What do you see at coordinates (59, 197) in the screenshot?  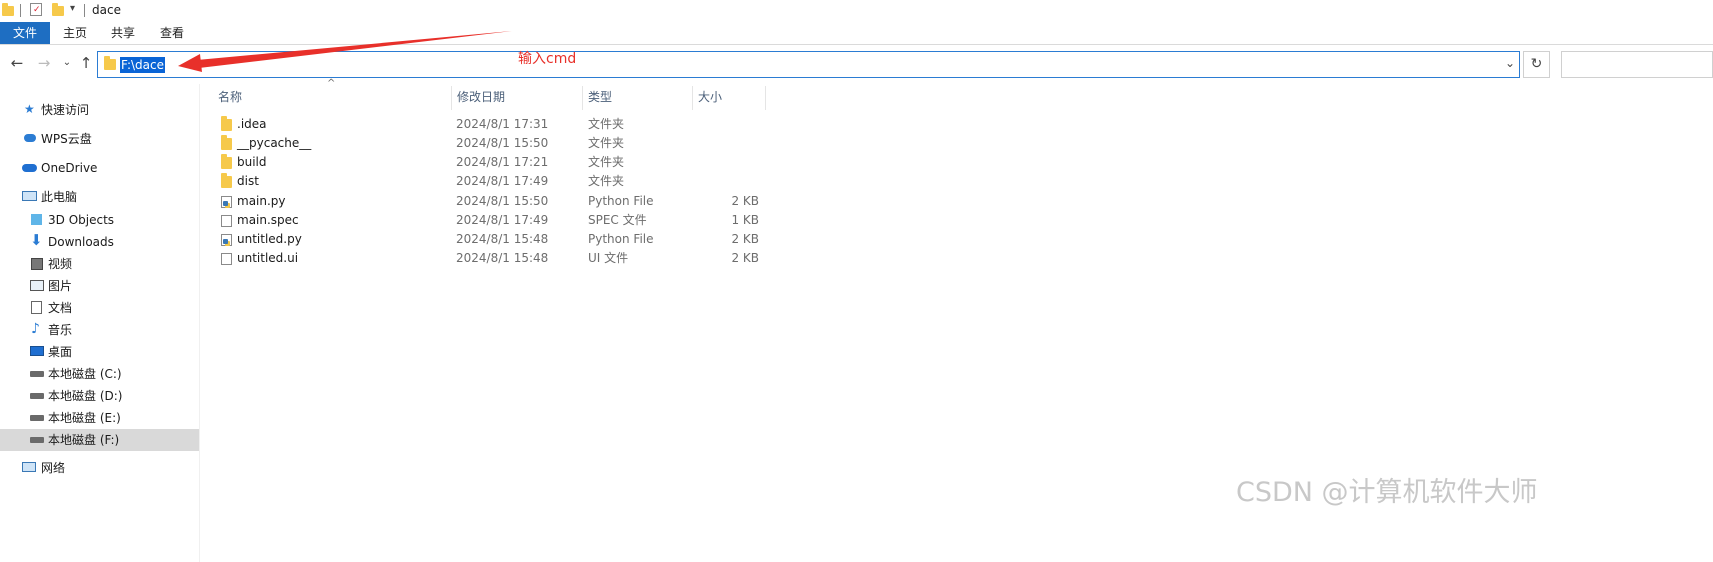 I see `sidebar-item-label: 此电脑` at bounding box center [59, 197].